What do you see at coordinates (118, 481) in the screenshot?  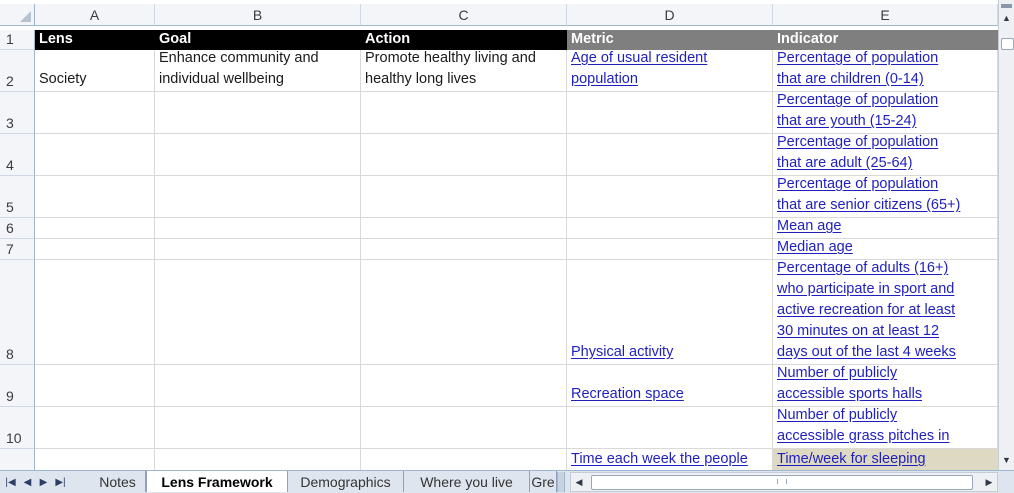 I see `sheet-tab-notes: Notes` at bounding box center [118, 481].